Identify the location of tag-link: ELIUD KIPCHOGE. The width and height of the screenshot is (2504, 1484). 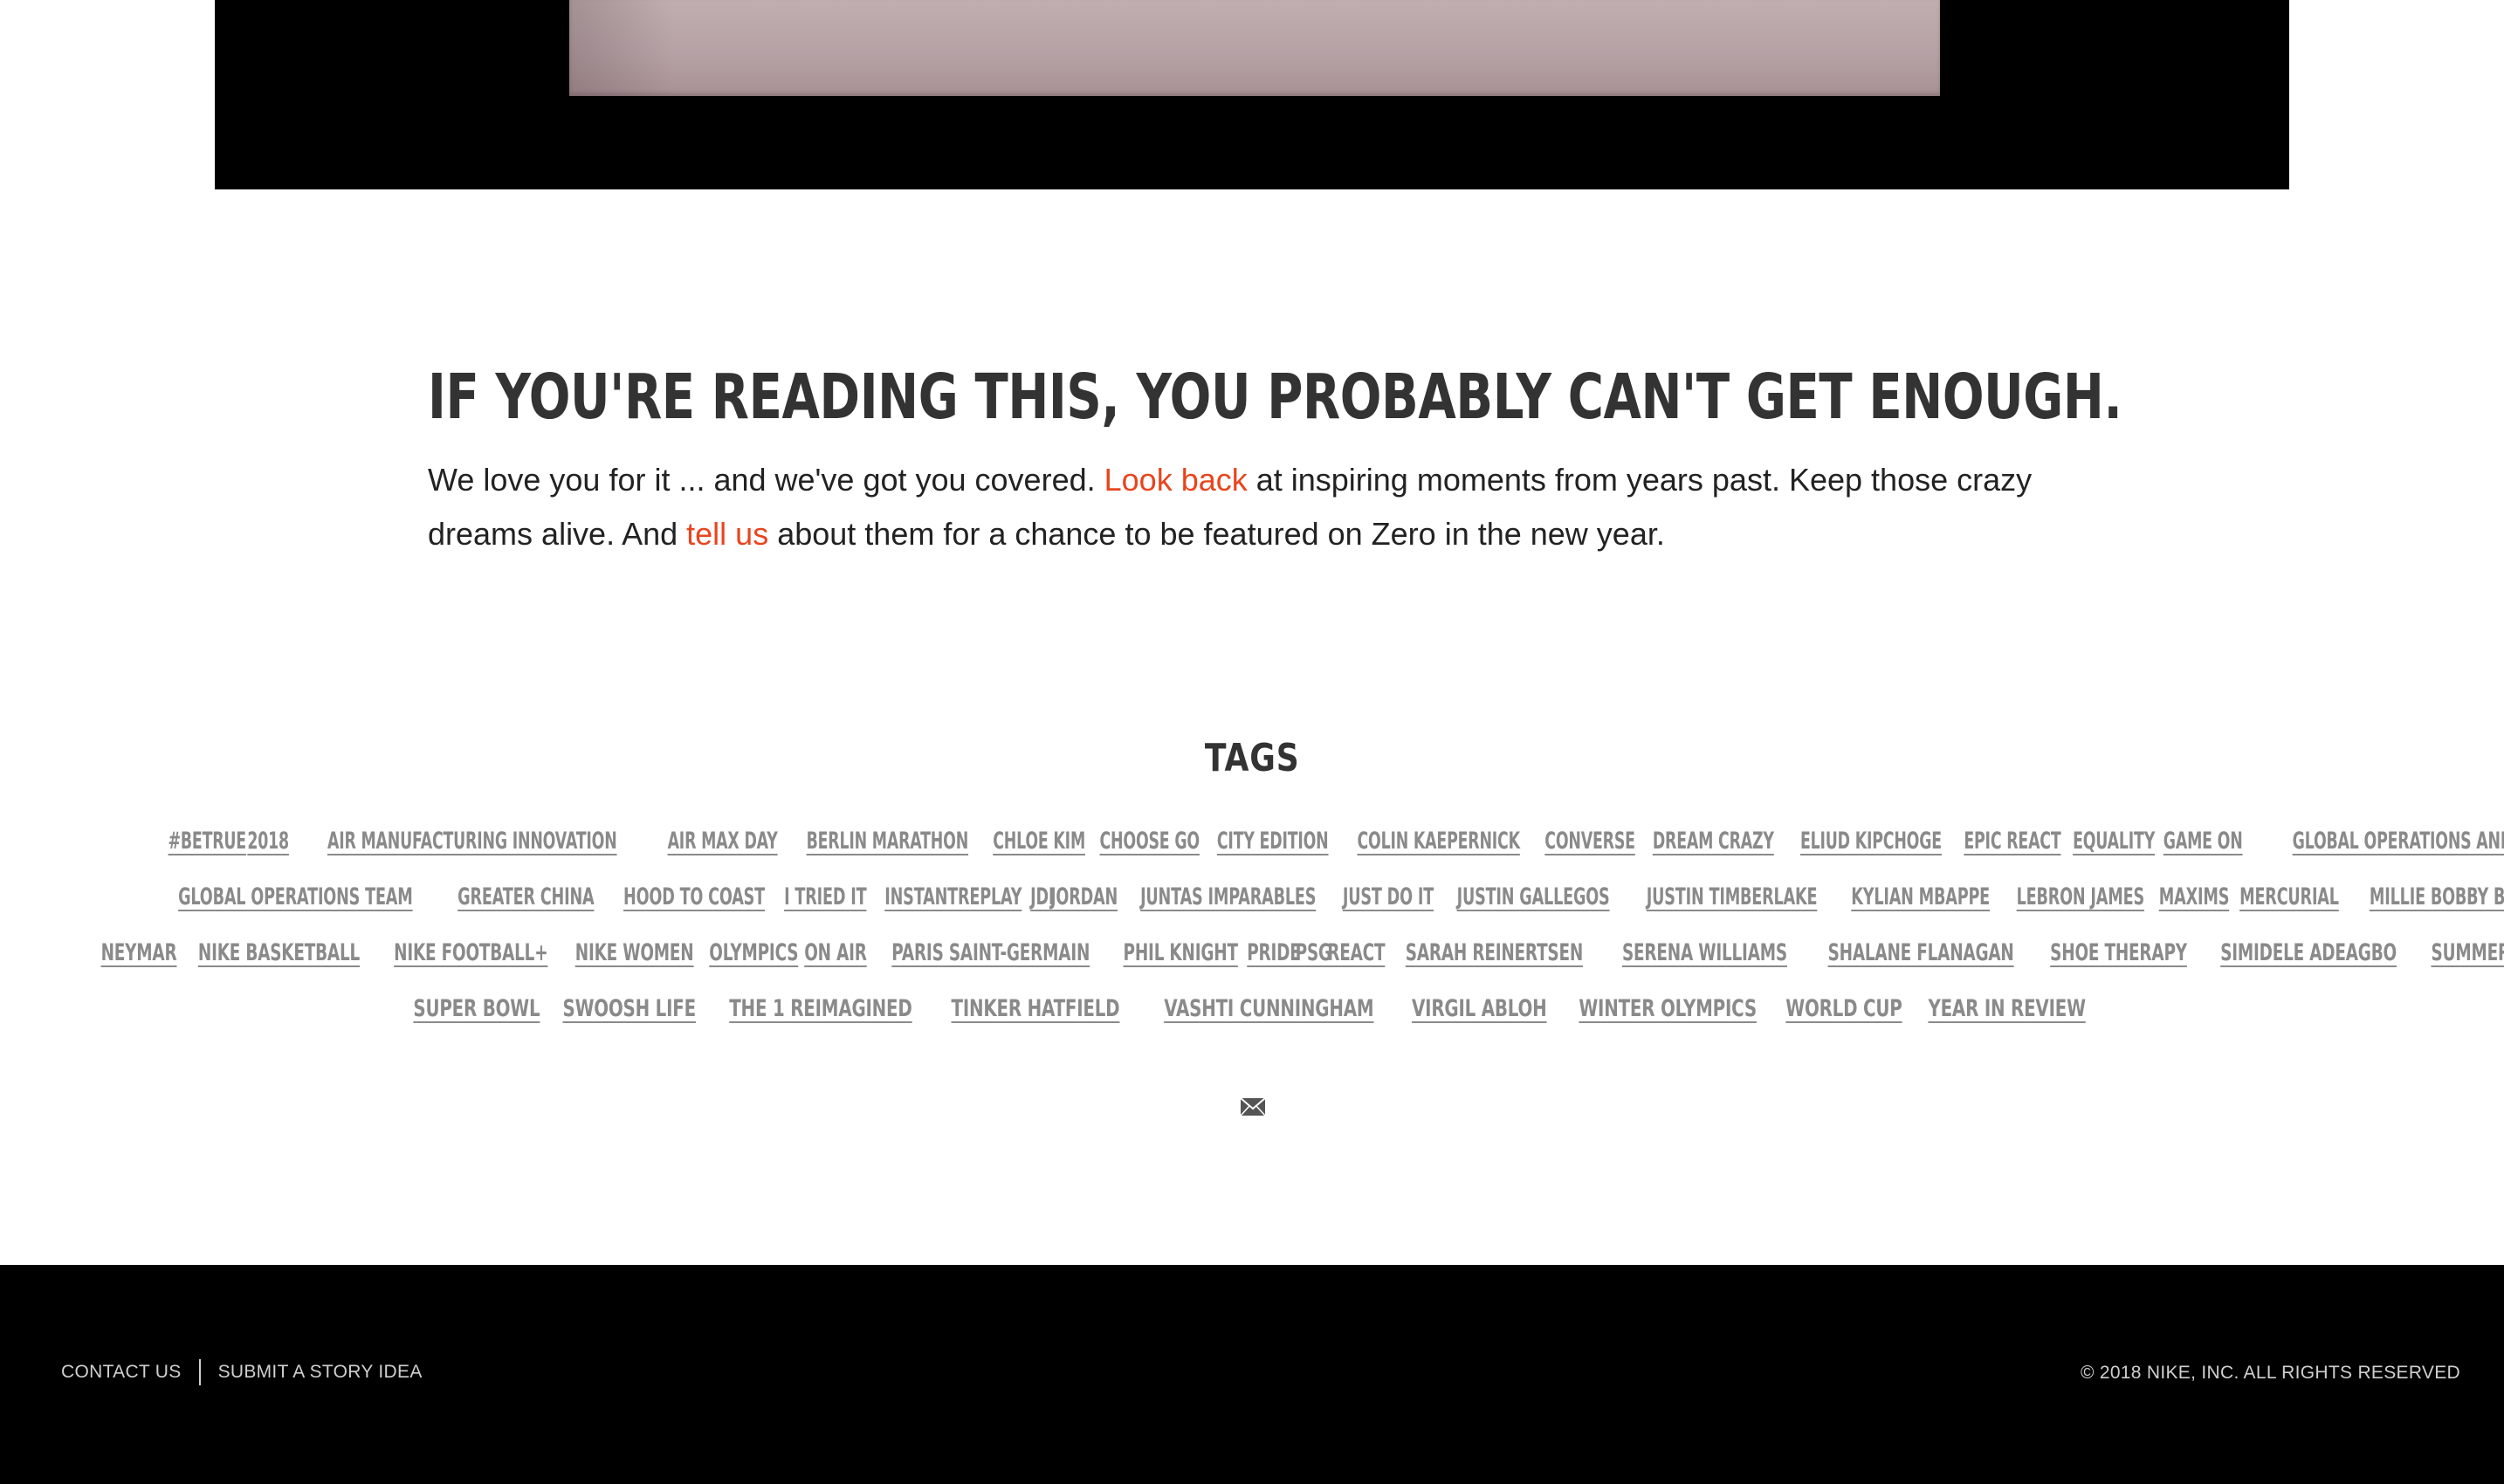
(1871, 842).